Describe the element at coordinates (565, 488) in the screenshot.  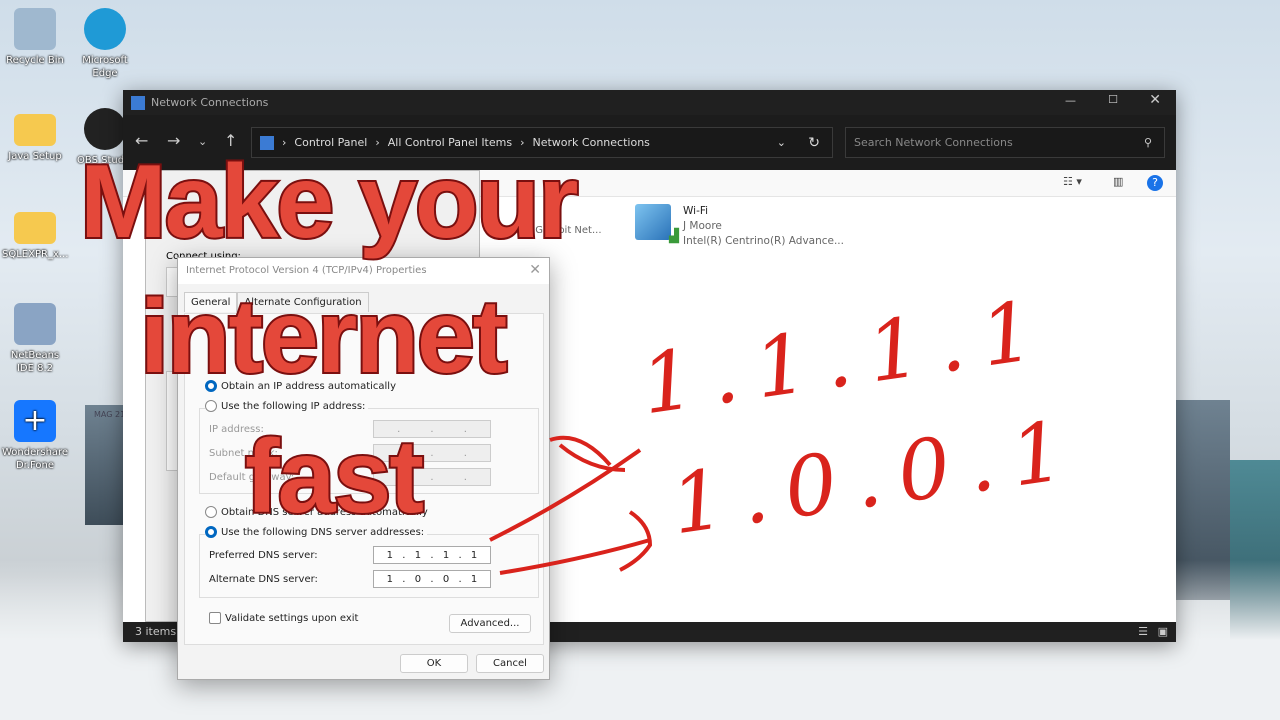
I see `arrow-stroke` at that location.